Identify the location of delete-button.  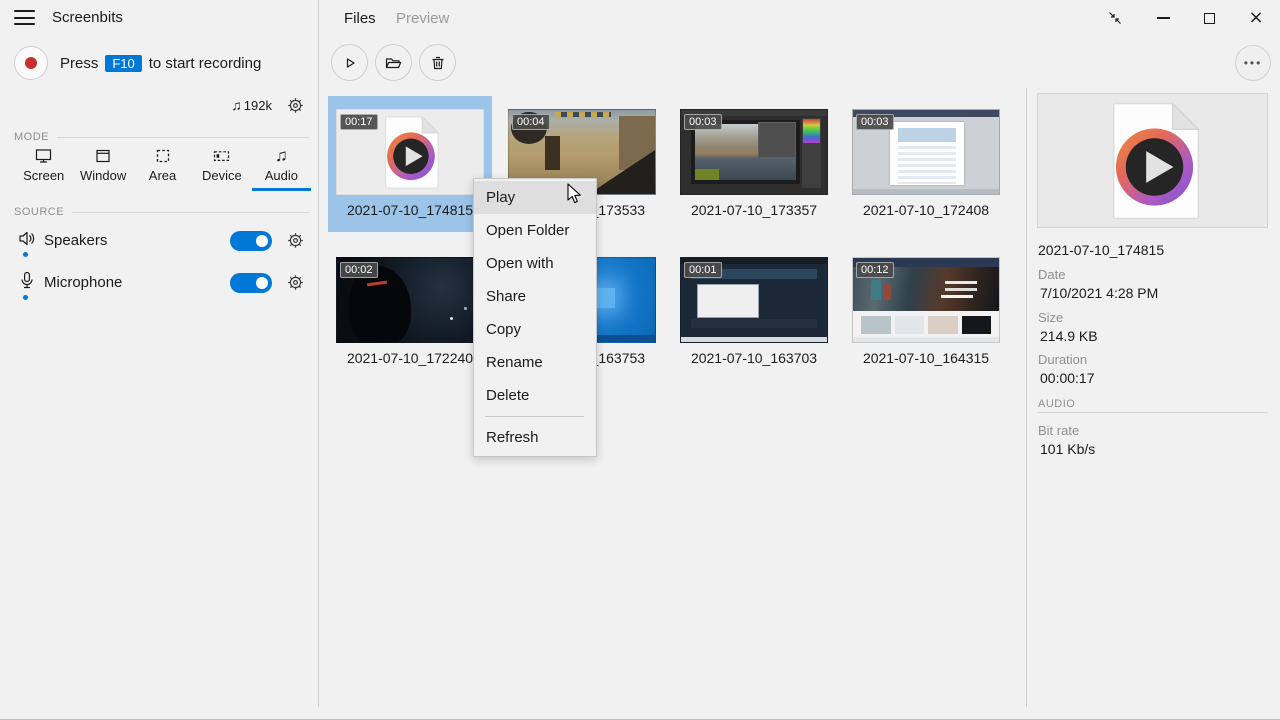
(437, 62).